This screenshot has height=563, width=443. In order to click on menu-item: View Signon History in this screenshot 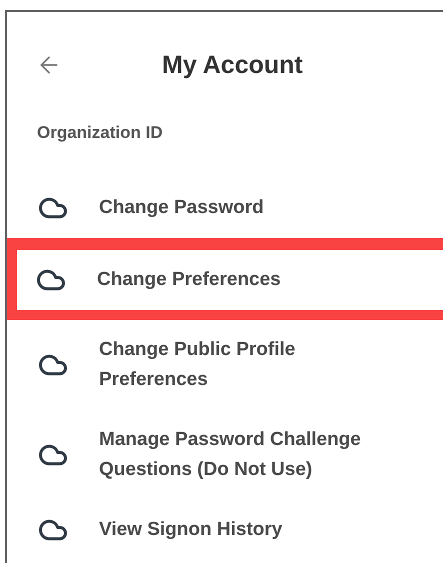, I will do `click(225, 530)`.